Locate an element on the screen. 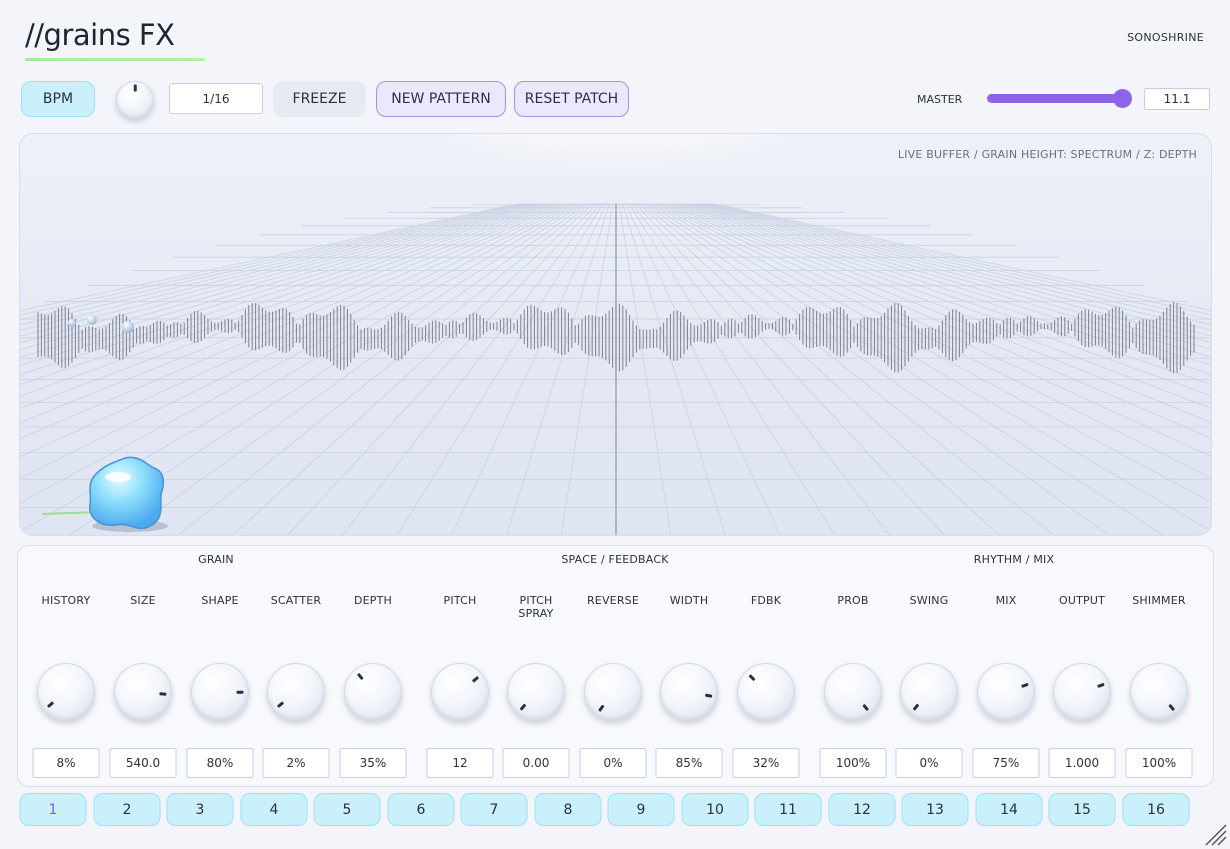 The image size is (1230, 849). step-button-7: 7 is located at coordinates (494, 809).